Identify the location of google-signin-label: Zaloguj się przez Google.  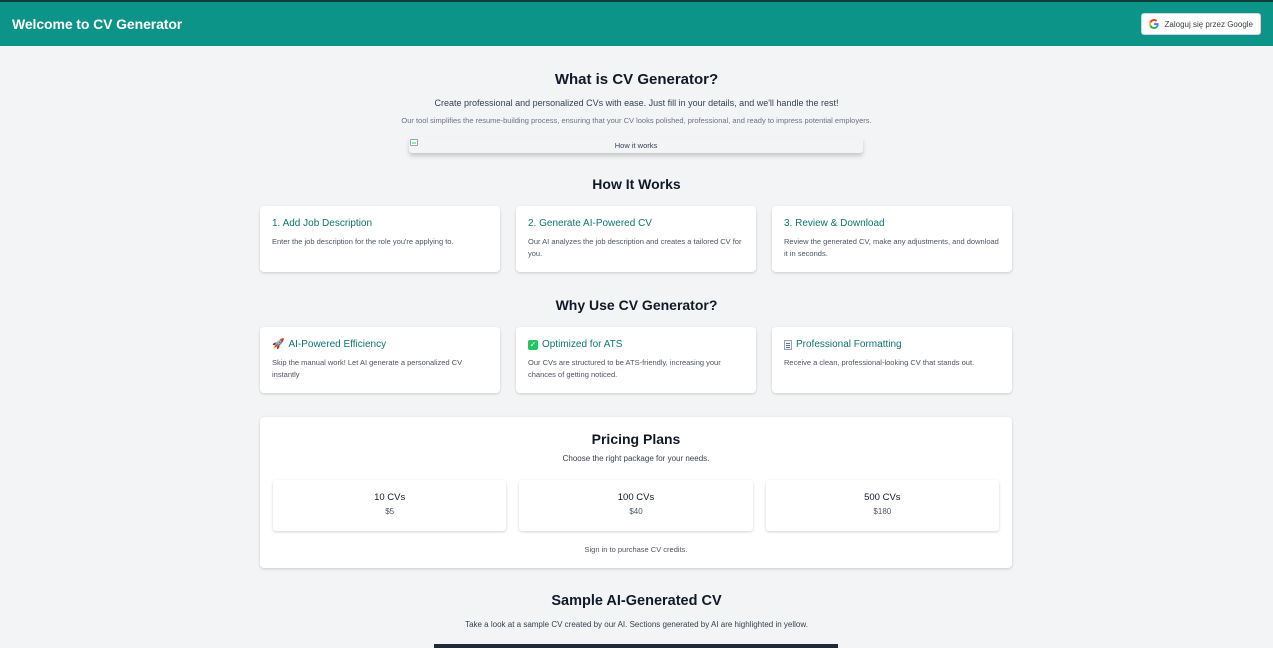
(1209, 24).